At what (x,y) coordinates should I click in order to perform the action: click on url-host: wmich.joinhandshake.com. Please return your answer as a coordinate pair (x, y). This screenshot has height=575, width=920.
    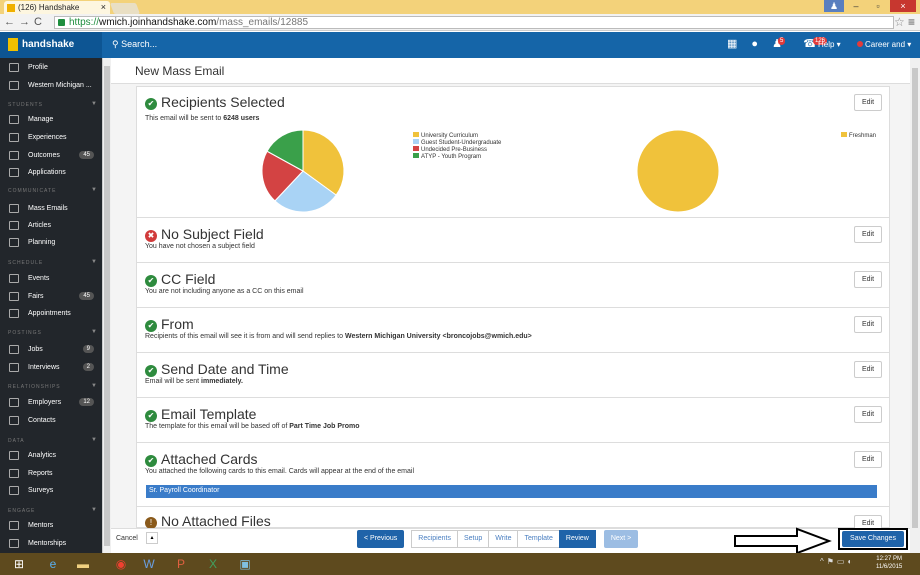
    Looking at the image, I should click on (158, 22).